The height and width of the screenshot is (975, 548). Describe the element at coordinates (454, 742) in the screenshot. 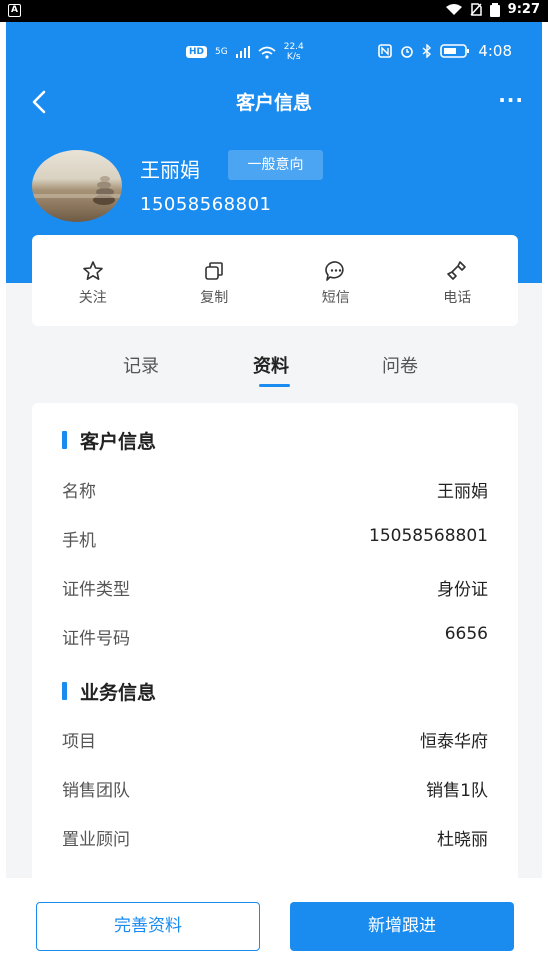

I see `row-value: 恒泰华府` at that location.